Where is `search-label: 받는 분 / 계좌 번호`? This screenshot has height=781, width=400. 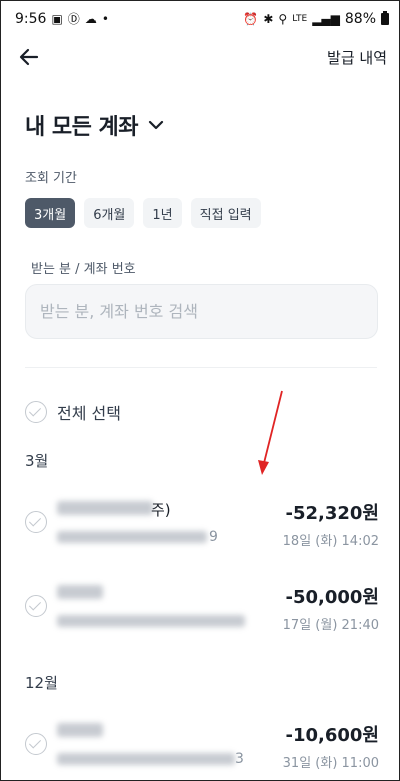 search-label: 받는 분 / 계좌 번호 is located at coordinates (83, 269).